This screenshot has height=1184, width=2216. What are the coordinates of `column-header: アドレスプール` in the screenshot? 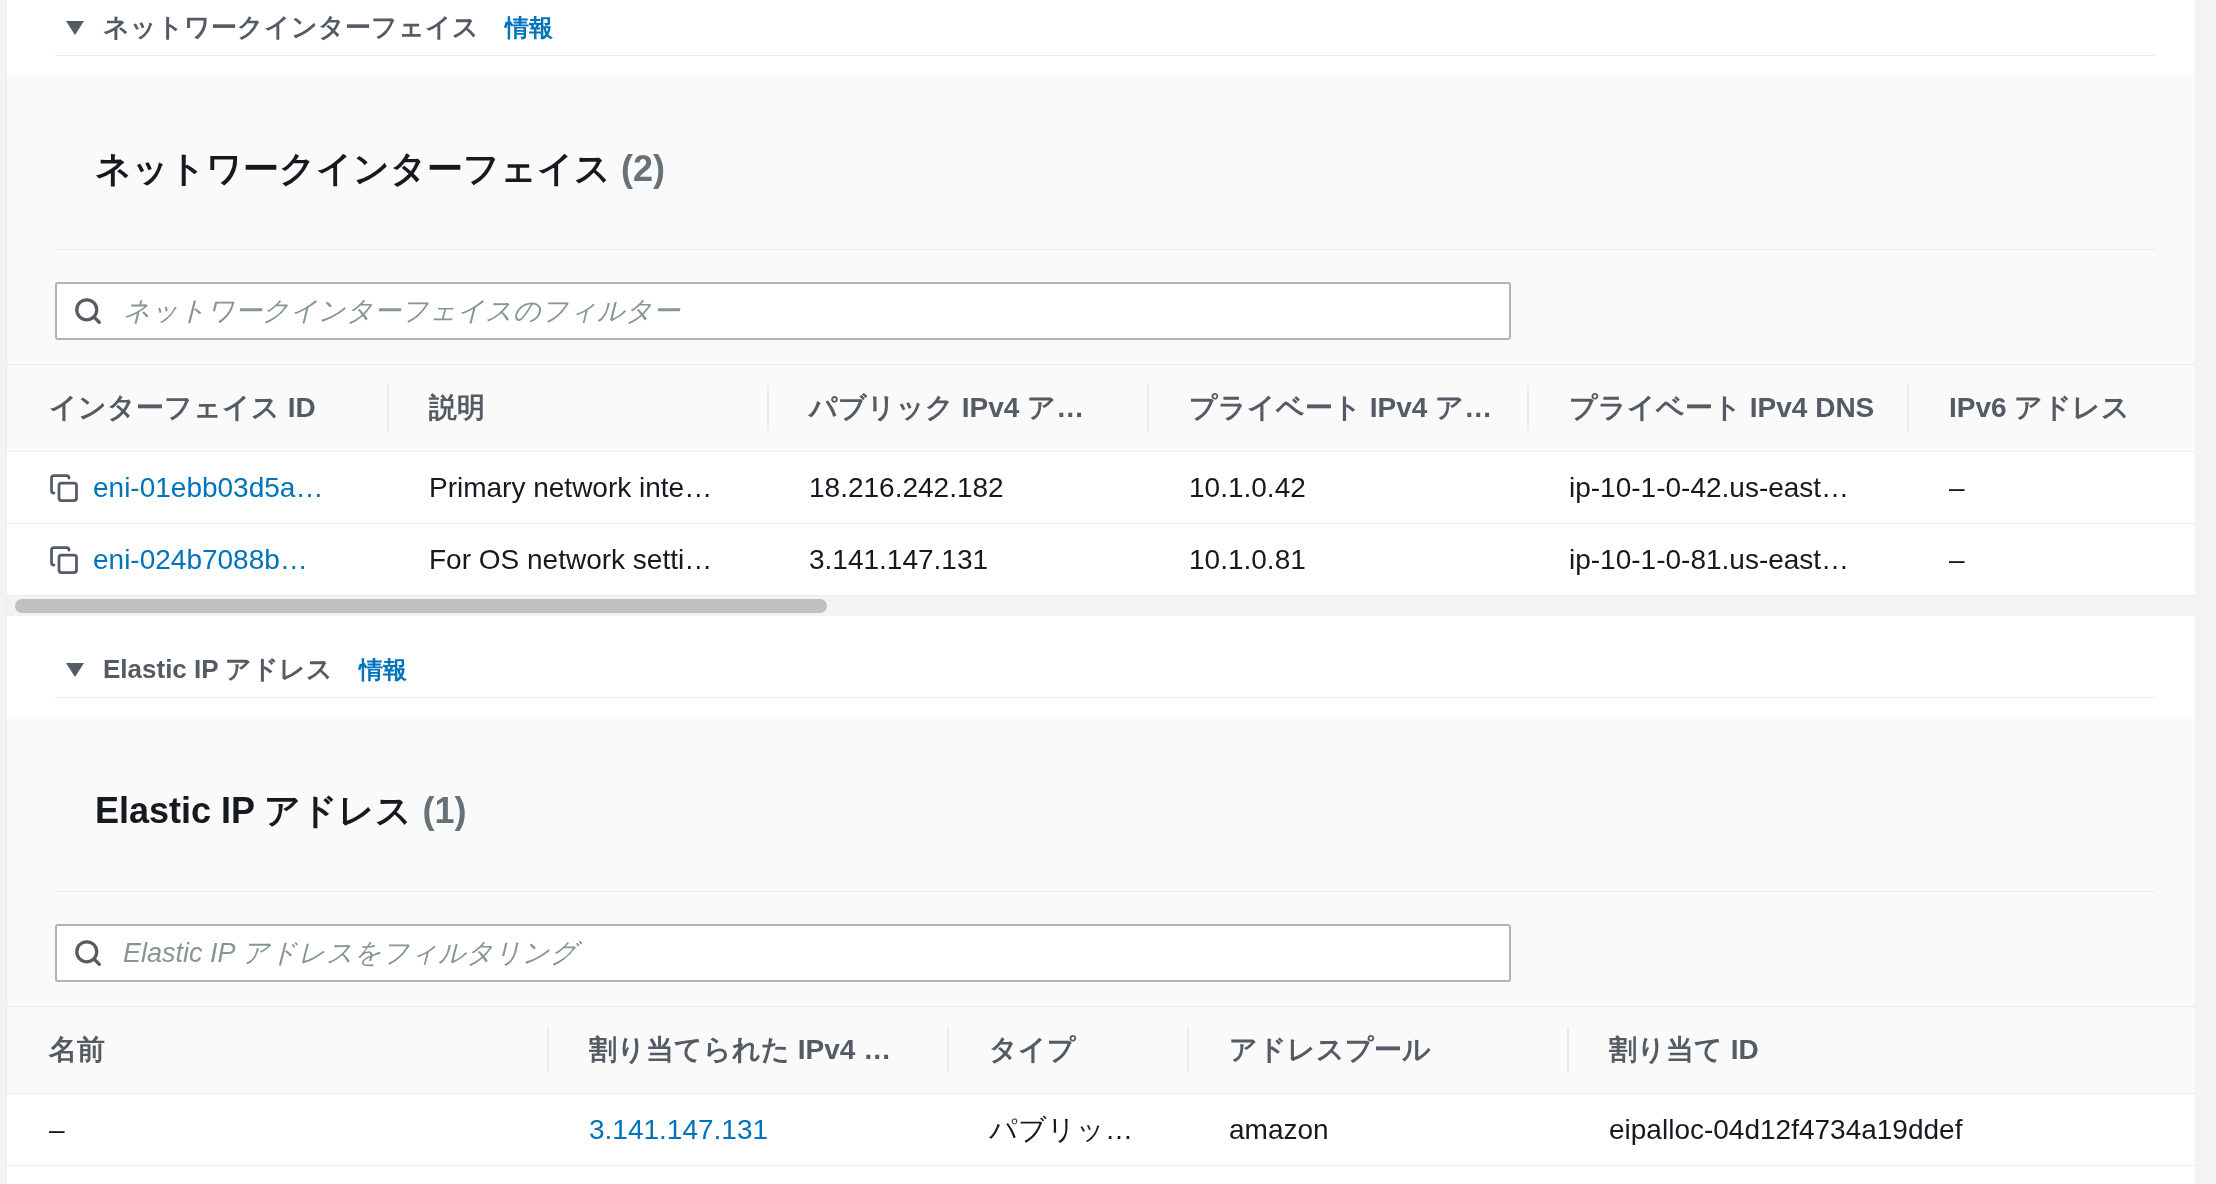 It's located at (1330, 1050).